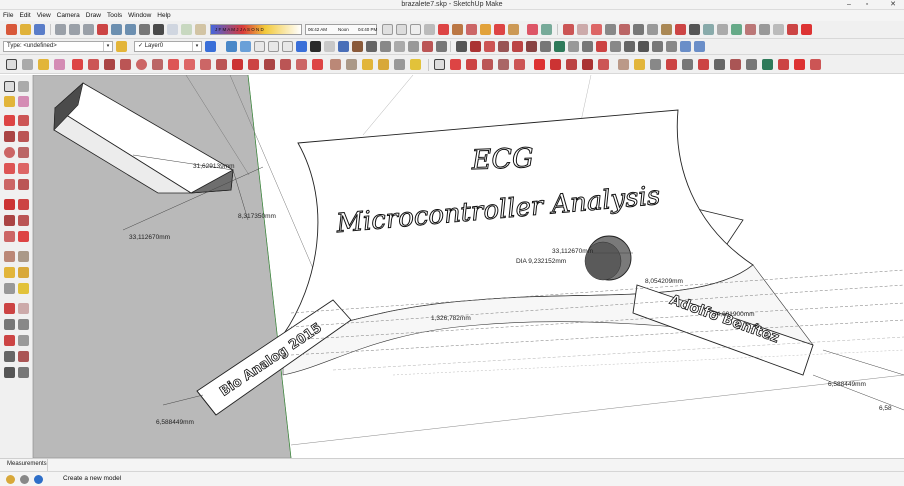 The height and width of the screenshot is (486, 904). I want to click on layer-combo-arrow-icon: ▾, so click(196, 46).